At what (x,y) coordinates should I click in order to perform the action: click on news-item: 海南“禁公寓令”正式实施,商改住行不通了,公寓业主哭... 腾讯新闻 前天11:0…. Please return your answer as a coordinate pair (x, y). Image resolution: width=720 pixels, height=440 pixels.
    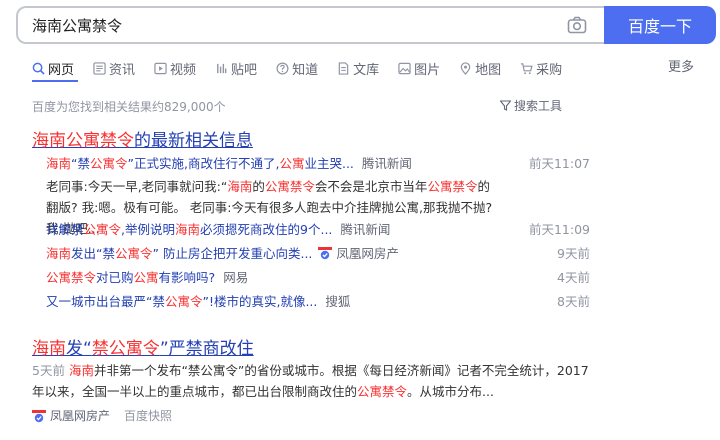
    Looking at the image, I should click on (318, 164).